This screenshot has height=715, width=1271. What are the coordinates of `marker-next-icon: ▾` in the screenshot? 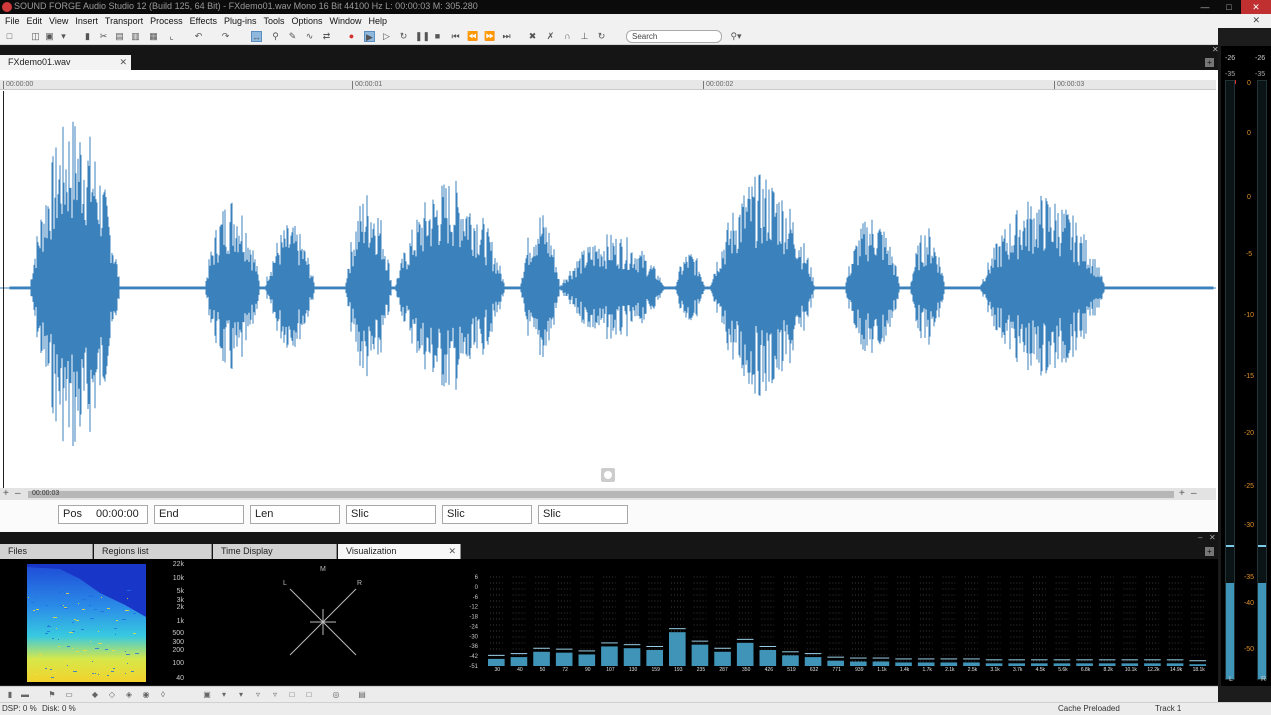 It's located at (241, 695).